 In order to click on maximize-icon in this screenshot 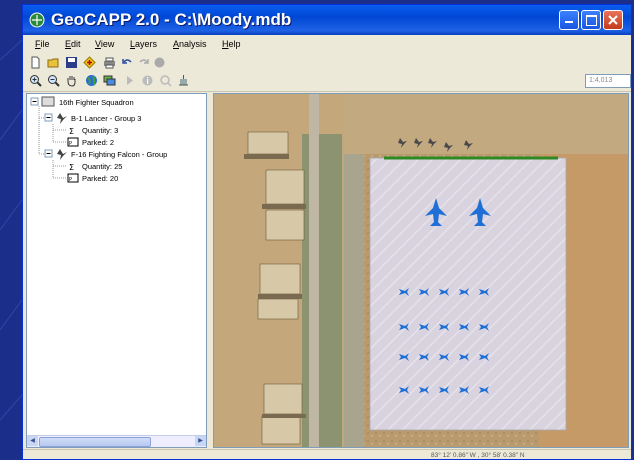, I will do `click(591, 20)`.